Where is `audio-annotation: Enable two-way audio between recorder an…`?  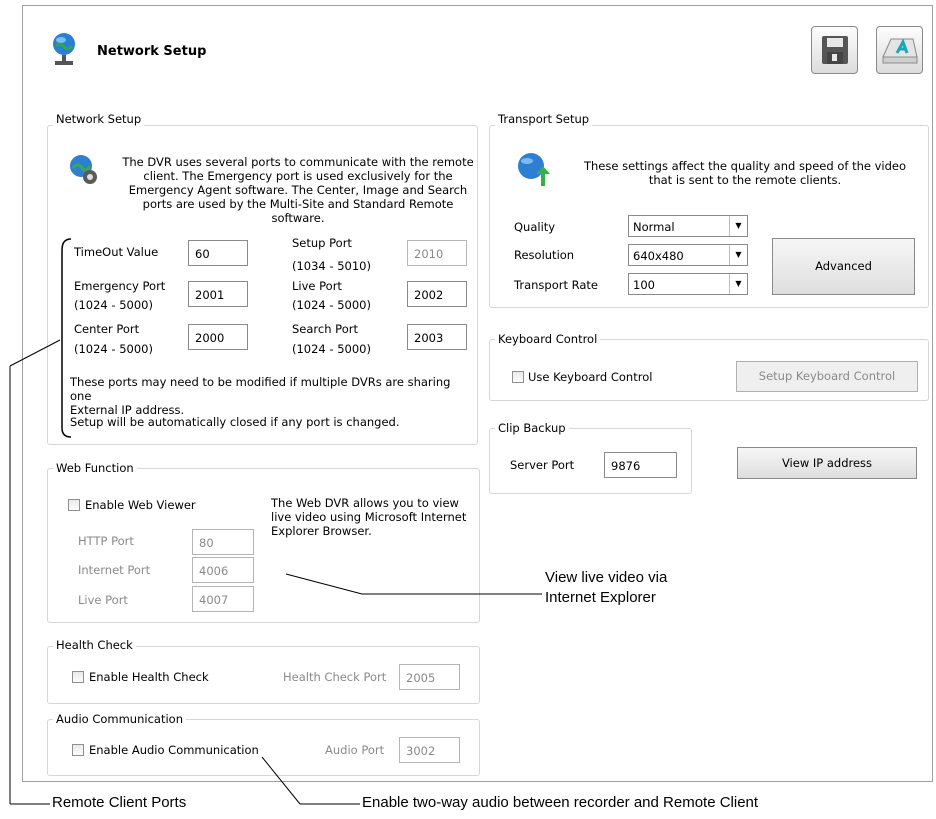 audio-annotation: Enable two-way audio between recorder an… is located at coordinates (560, 802).